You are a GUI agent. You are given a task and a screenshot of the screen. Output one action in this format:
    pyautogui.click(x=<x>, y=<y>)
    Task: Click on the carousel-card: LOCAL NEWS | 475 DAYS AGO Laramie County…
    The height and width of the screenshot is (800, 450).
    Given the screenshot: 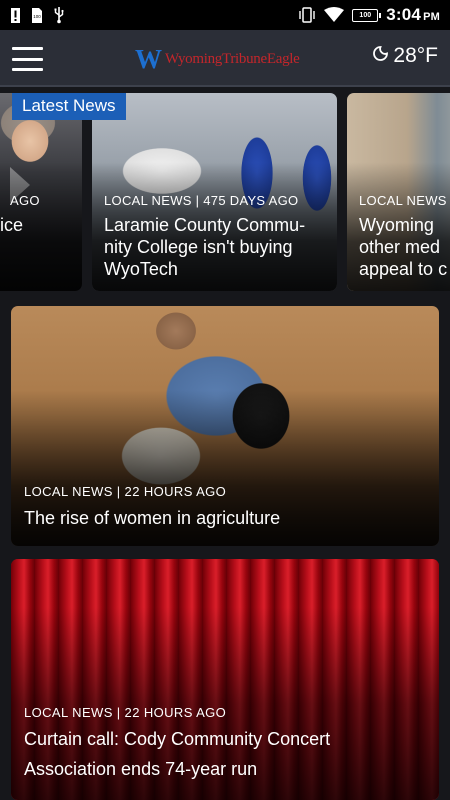 What is the action you would take?
    pyautogui.click(x=214, y=192)
    